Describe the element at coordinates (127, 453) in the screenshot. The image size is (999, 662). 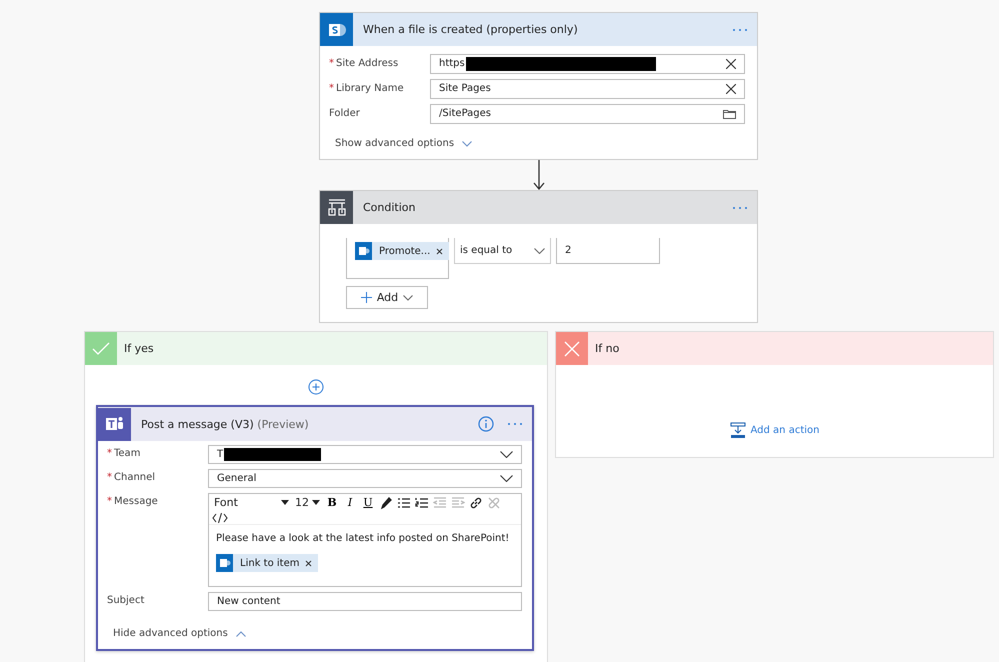
I see `field-label: Team` at that location.